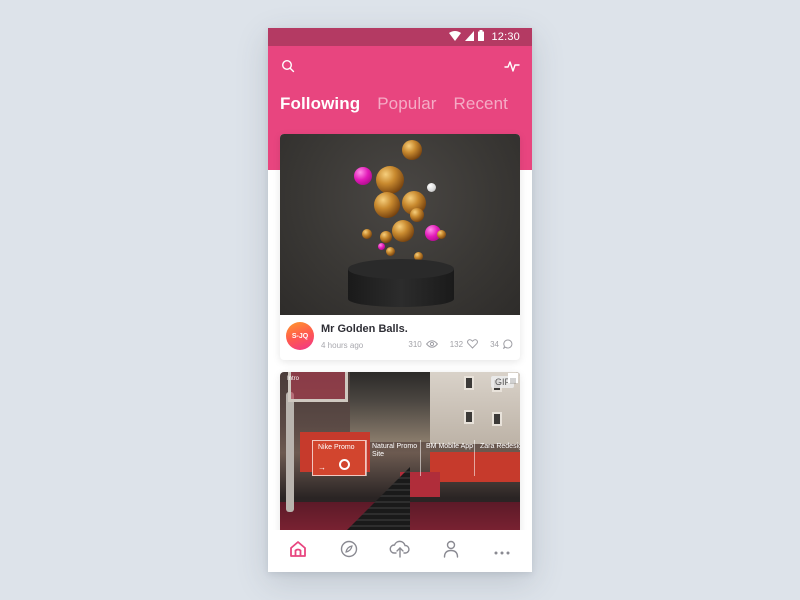  I want to click on nav-explore, so click(349, 551).